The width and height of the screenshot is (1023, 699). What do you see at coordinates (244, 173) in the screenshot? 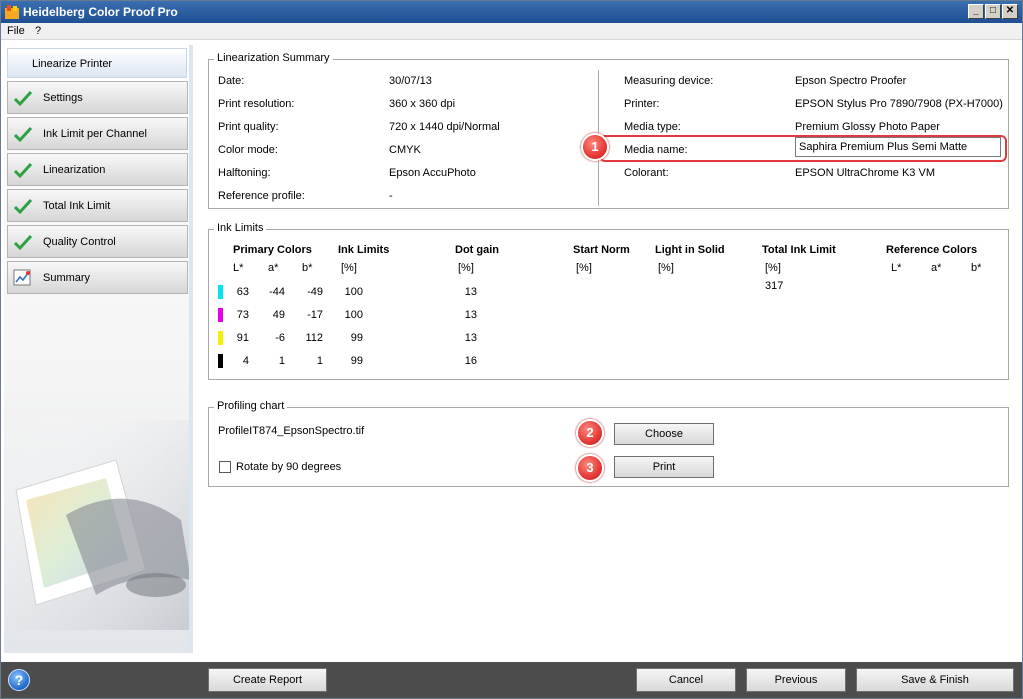
I see `halftoning-label: Halftoning:` at bounding box center [244, 173].